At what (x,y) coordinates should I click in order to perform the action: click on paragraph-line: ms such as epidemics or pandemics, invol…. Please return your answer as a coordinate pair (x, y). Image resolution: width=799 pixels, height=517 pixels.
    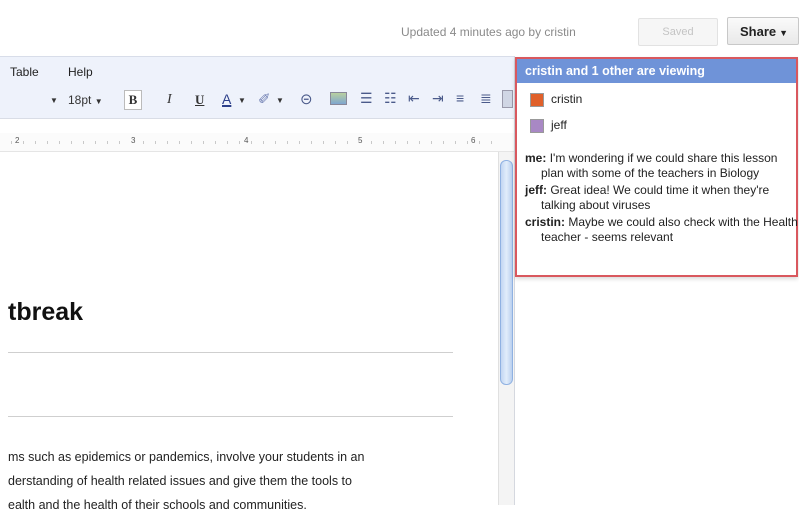
    Looking at the image, I should click on (186, 457).